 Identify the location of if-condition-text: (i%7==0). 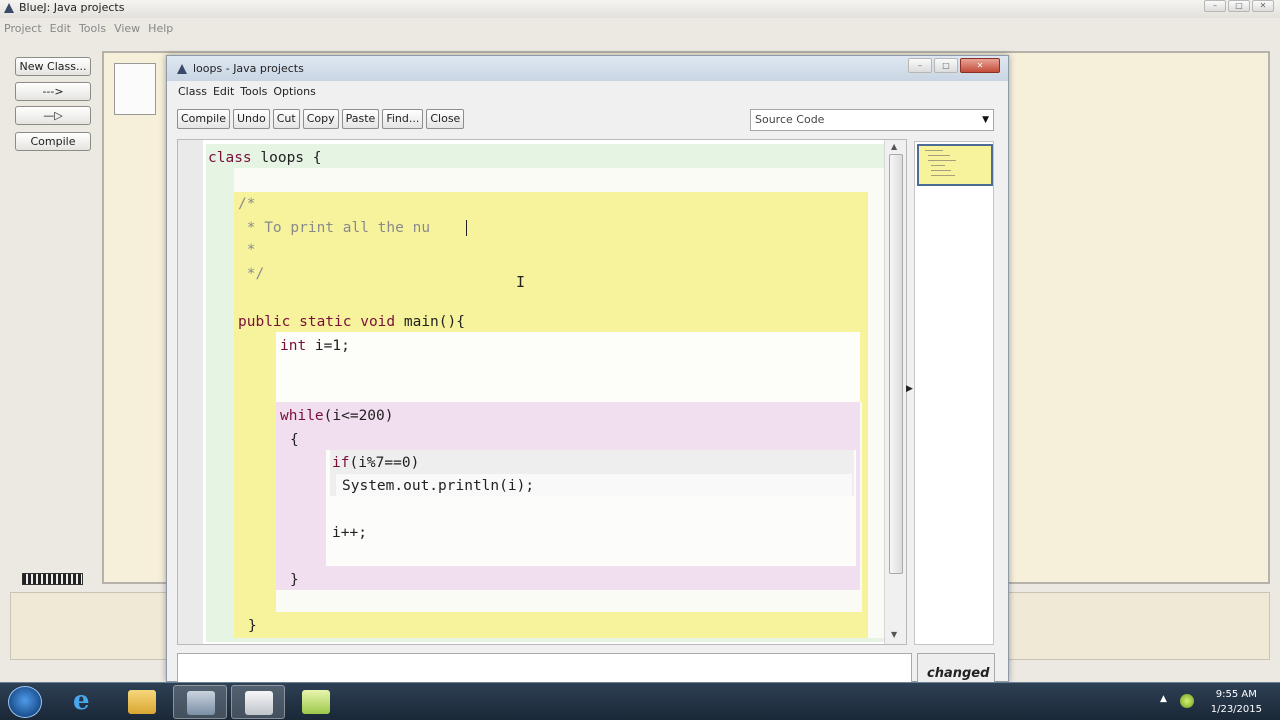
(384, 463).